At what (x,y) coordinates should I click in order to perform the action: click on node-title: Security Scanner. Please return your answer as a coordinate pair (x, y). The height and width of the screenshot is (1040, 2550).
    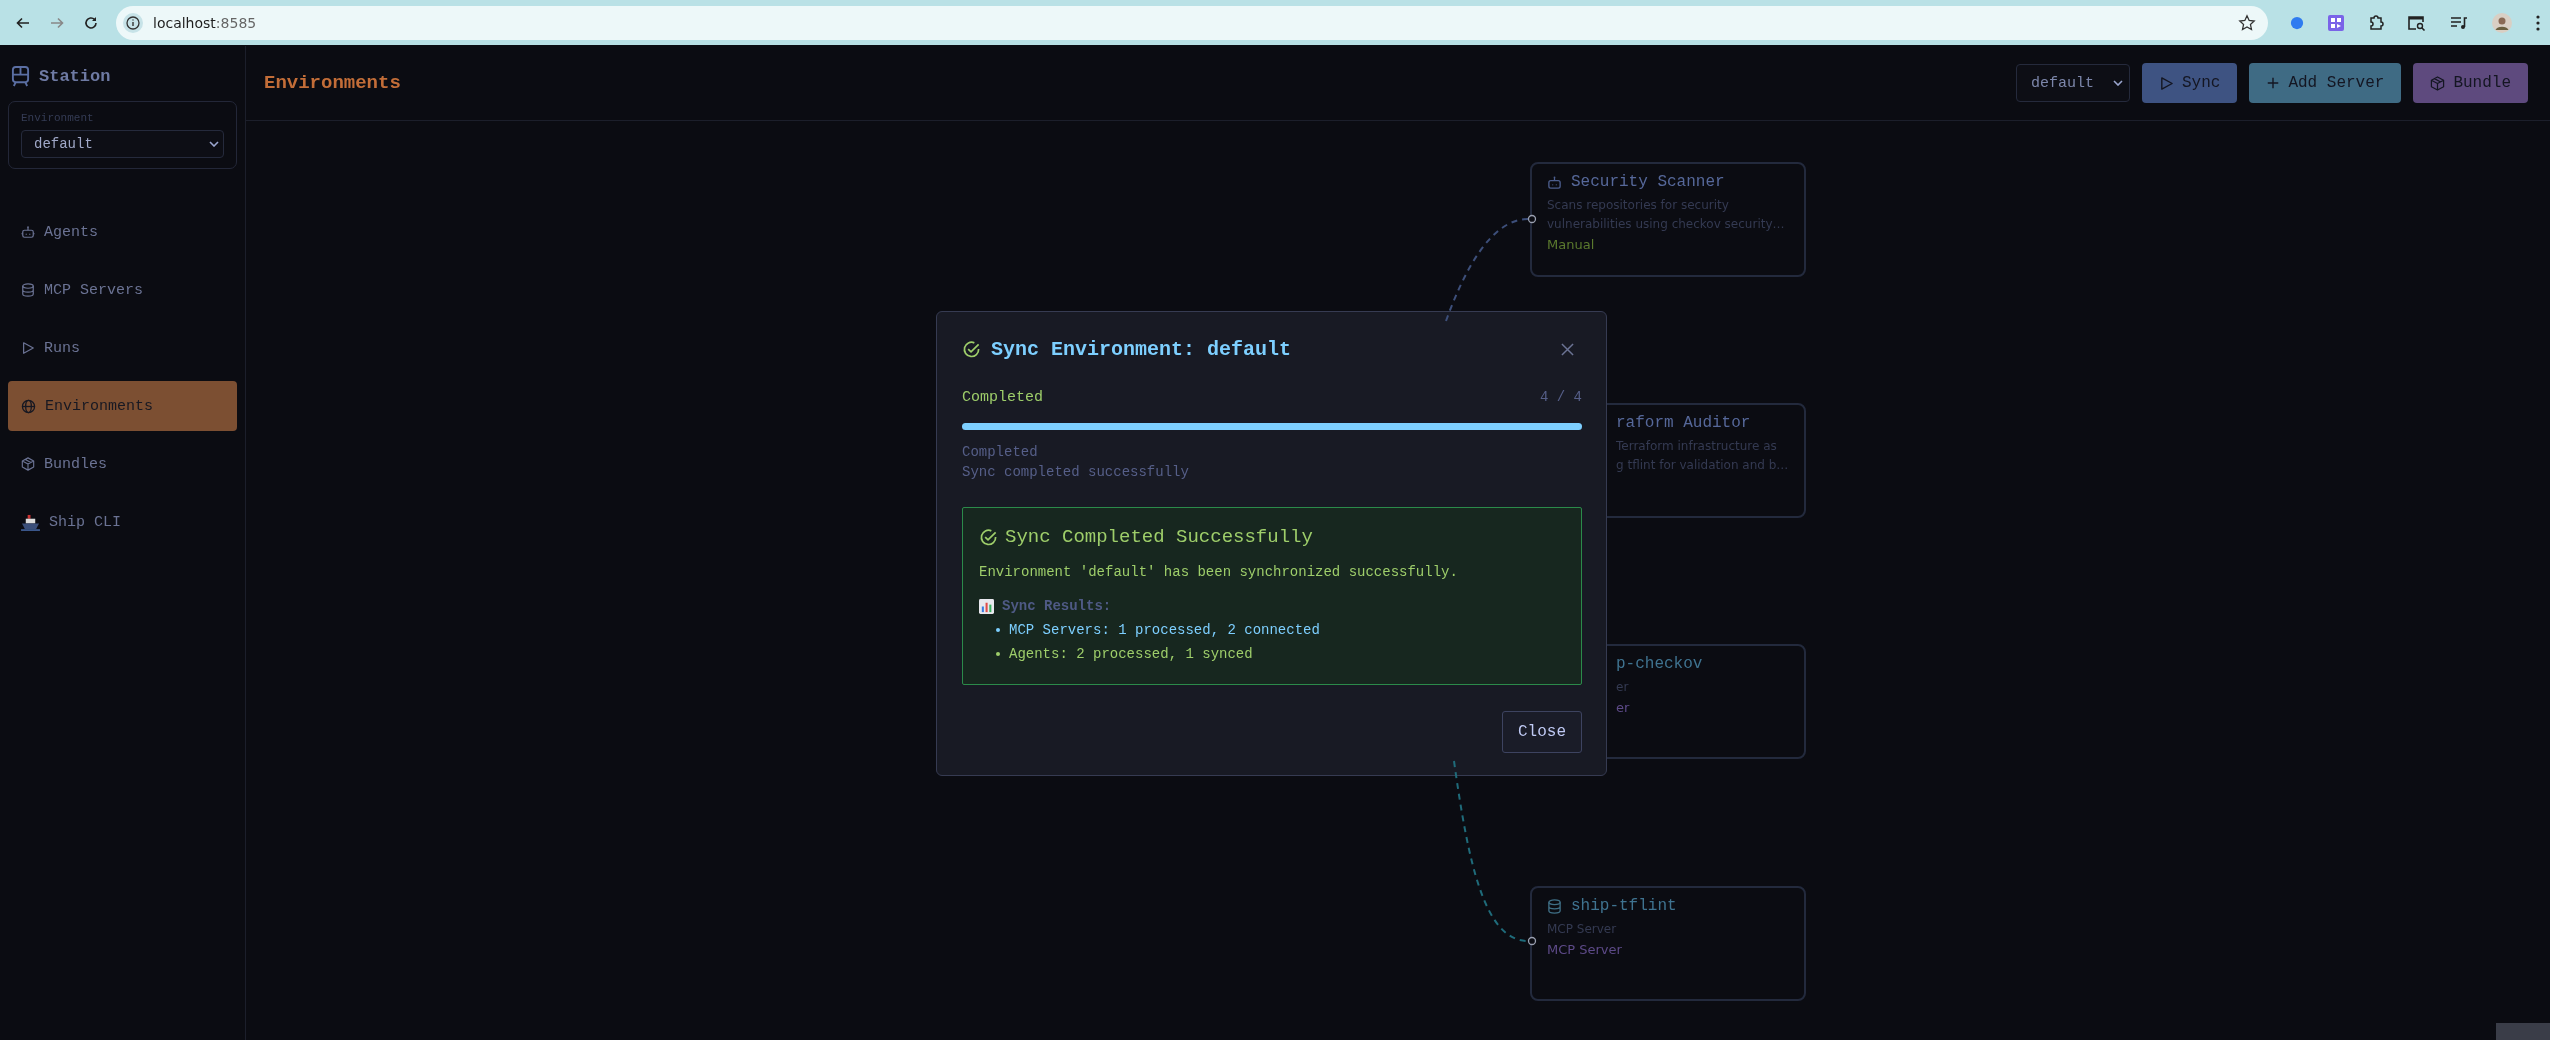
    Looking at the image, I should click on (1648, 182).